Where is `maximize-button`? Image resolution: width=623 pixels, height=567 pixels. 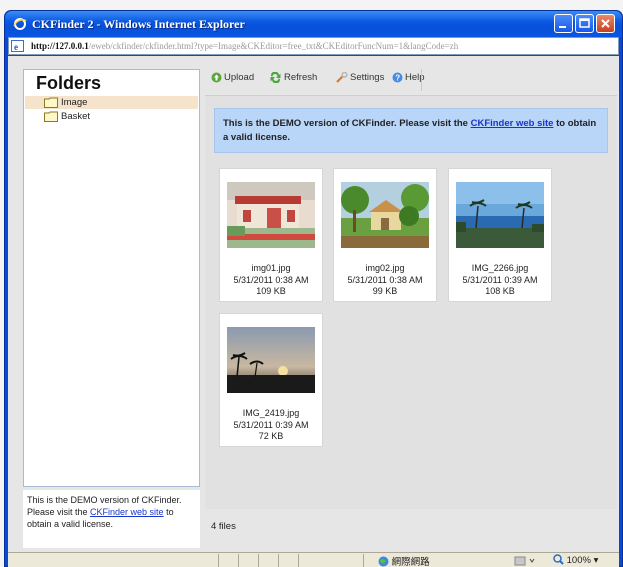
maximize-button is located at coordinates (584, 23).